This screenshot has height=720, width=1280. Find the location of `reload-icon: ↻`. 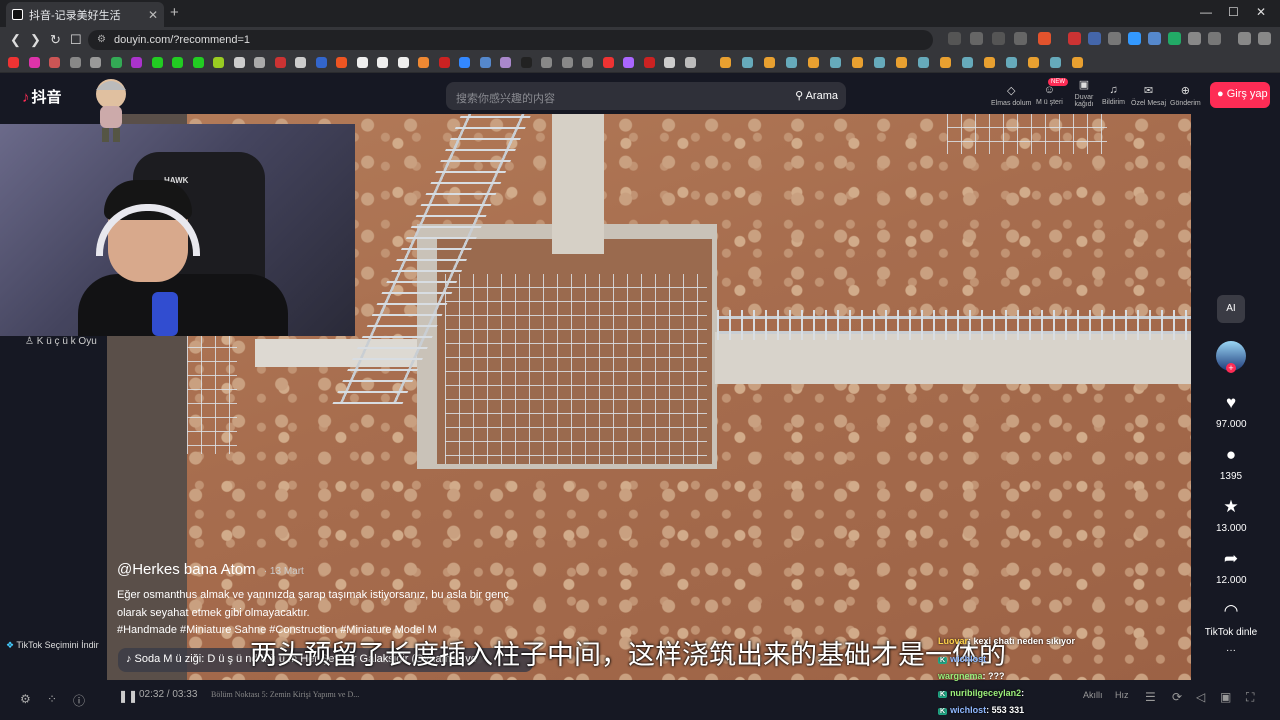

reload-icon: ↻ is located at coordinates (55, 40).